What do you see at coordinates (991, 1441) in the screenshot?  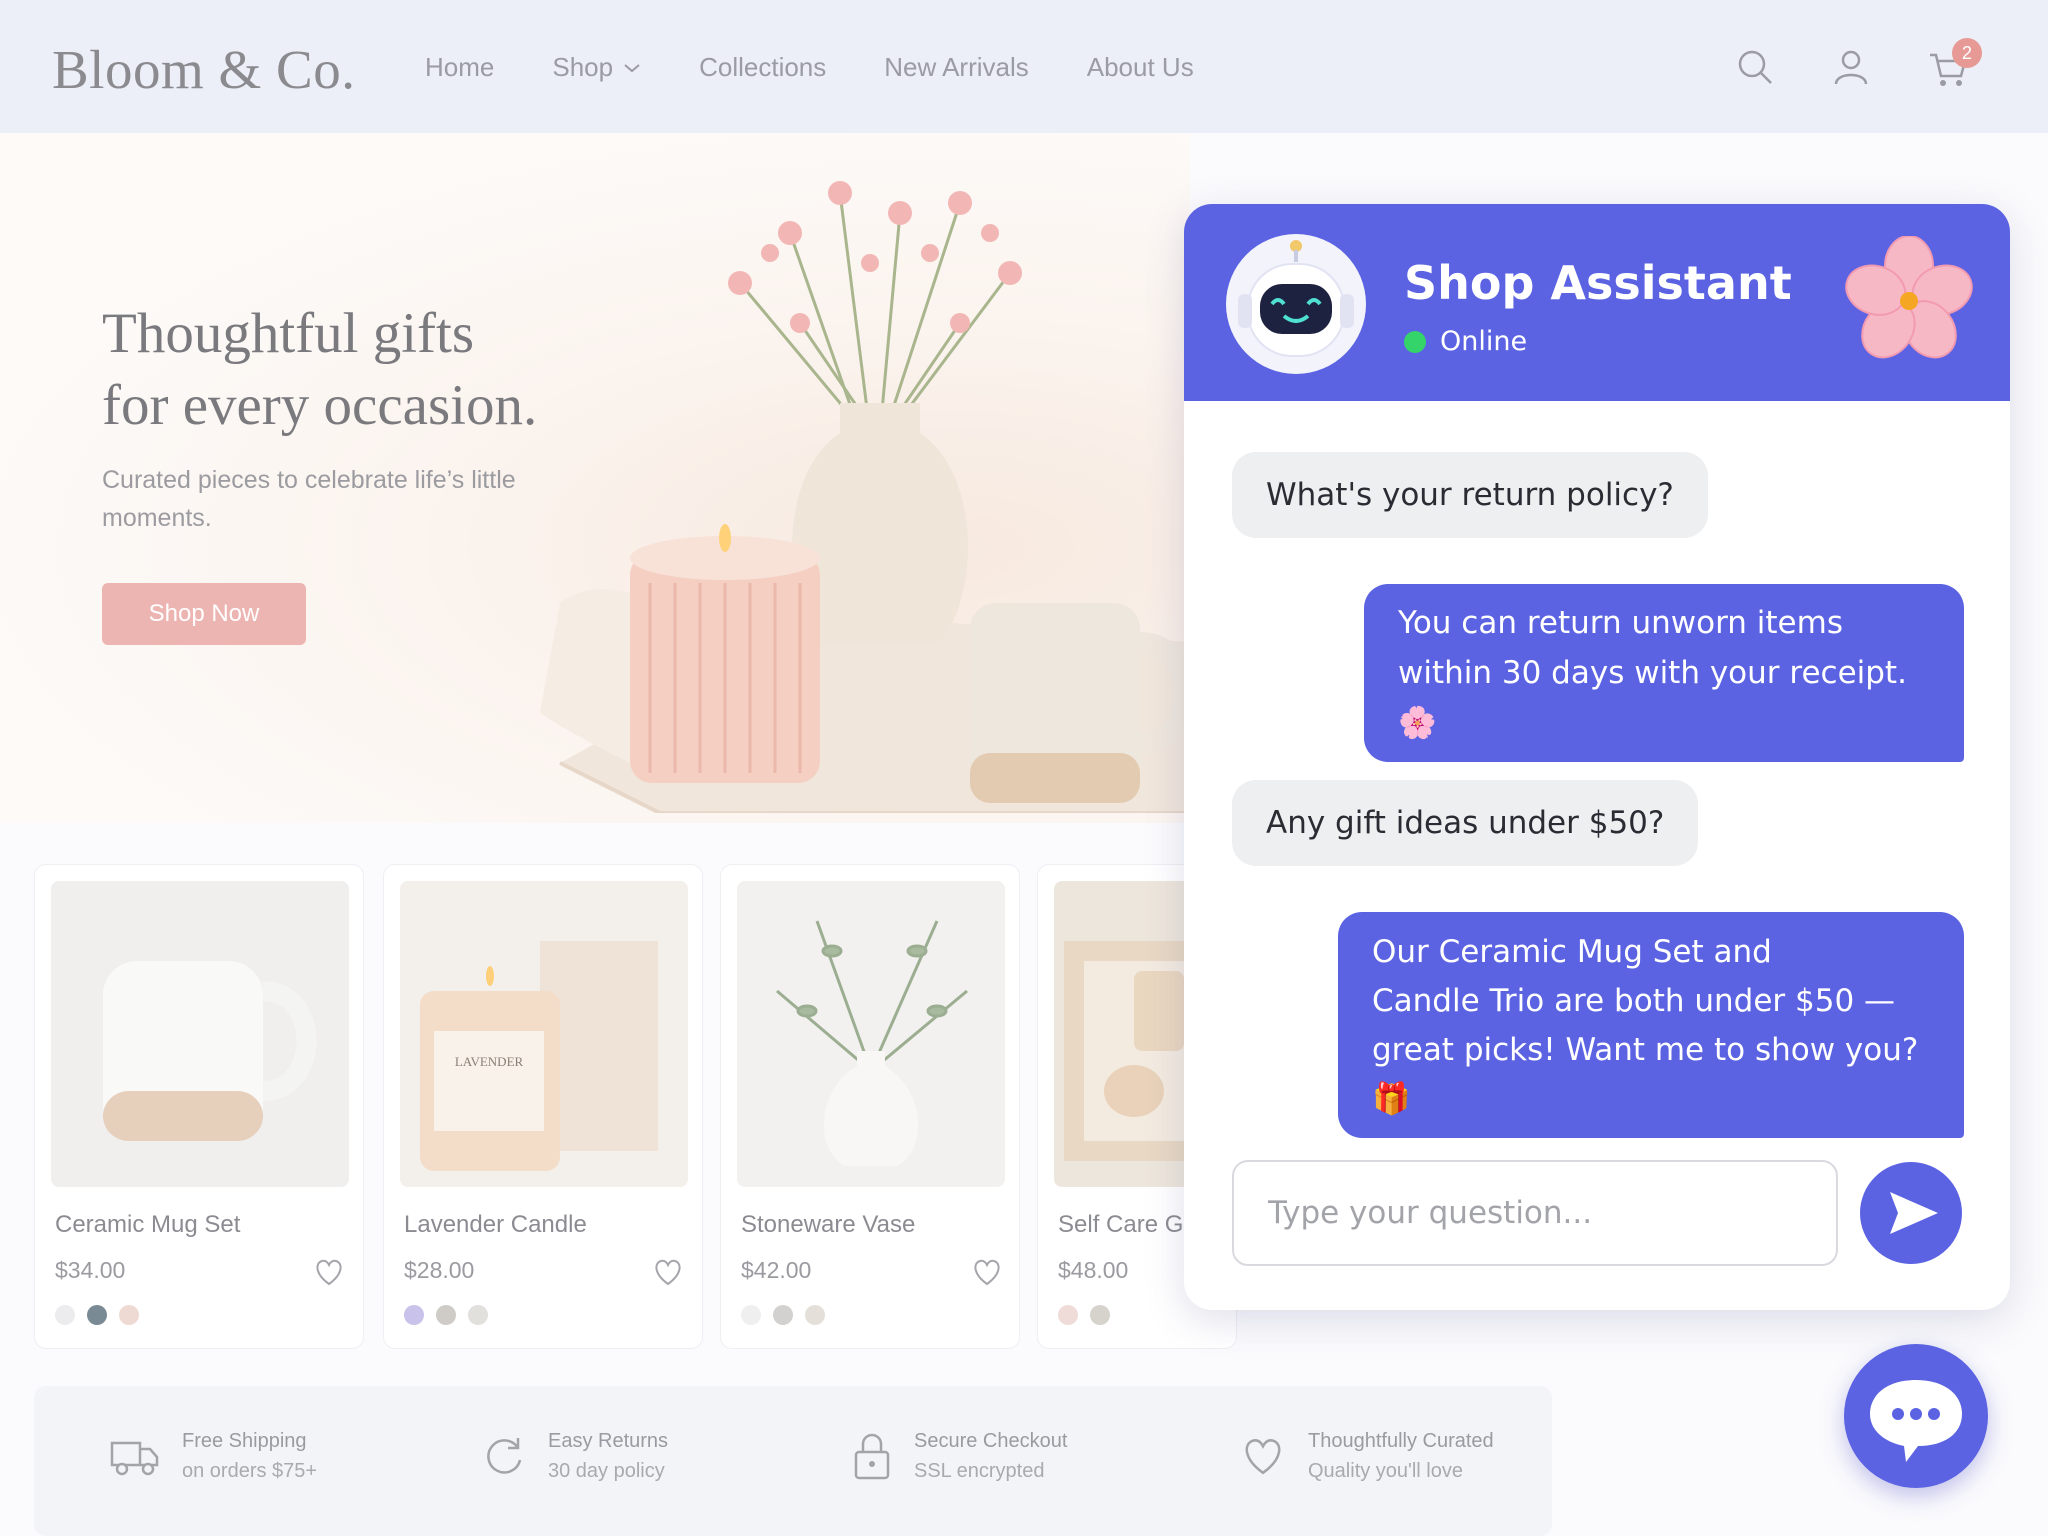 I see `feature-title: Secure Checkout` at bounding box center [991, 1441].